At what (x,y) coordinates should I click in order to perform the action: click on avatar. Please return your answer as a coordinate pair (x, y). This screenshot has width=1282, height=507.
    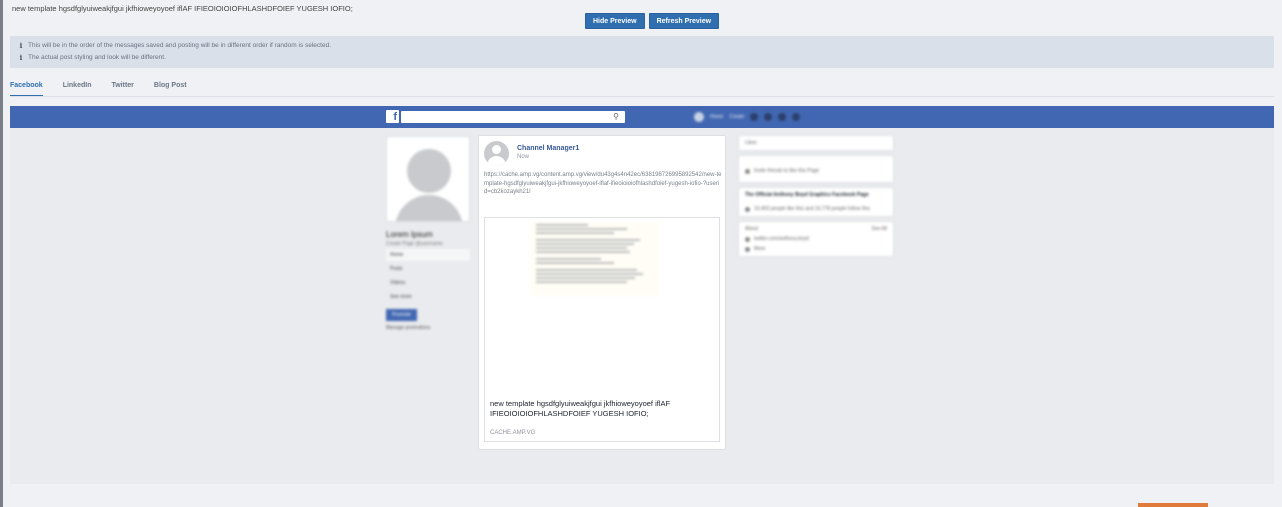
    Looking at the image, I should click on (699, 117).